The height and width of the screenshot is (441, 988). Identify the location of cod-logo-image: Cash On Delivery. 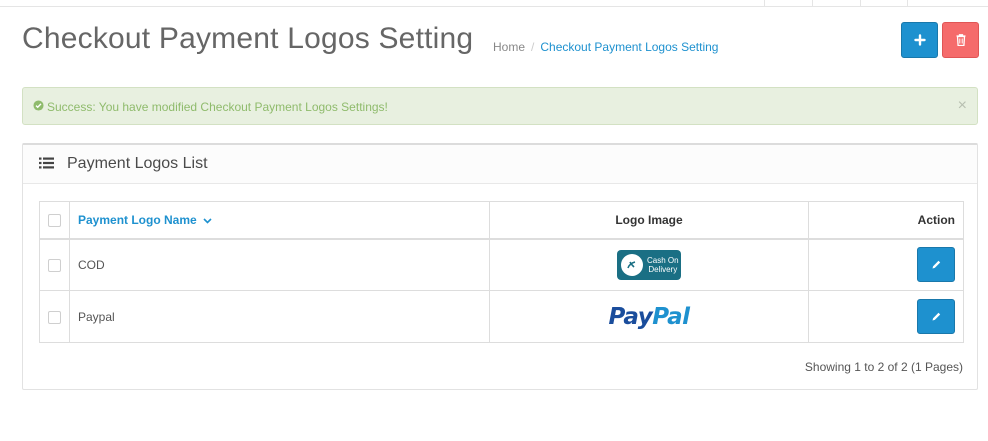
(649, 264).